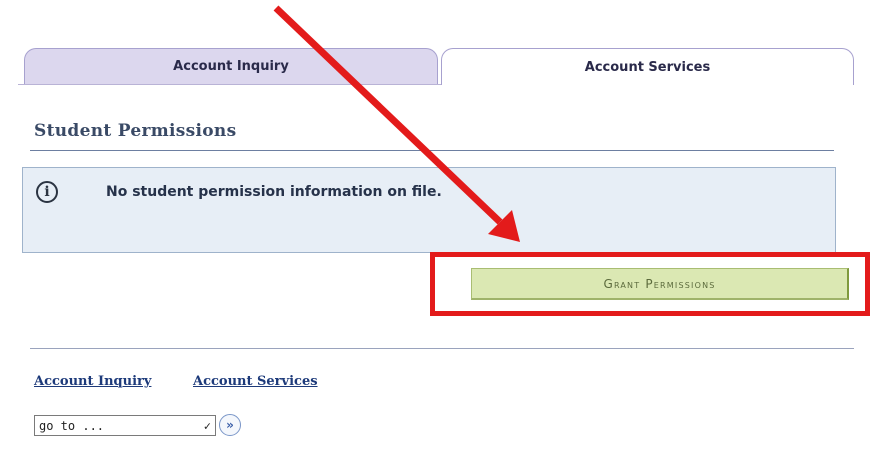 Image resolution: width=872 pixels, height=453 pixels. Describe the element at coordinates (255, 381) in the screenshot. I see `footer-link-account-services: Account Services` at that location.